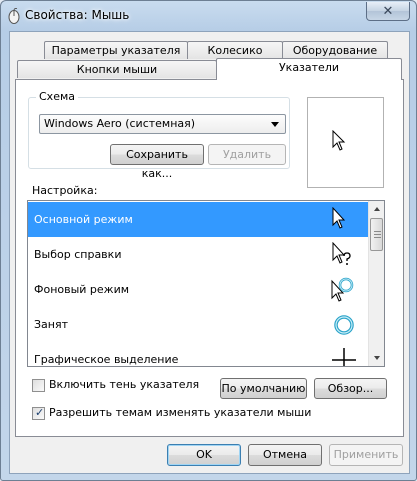 The height and width of the screenshot is (481, 417). Describe the element at coordinates (198, 289) in the screenshot. I see `list-item-working-in-background: Фоновый режим` at that location.